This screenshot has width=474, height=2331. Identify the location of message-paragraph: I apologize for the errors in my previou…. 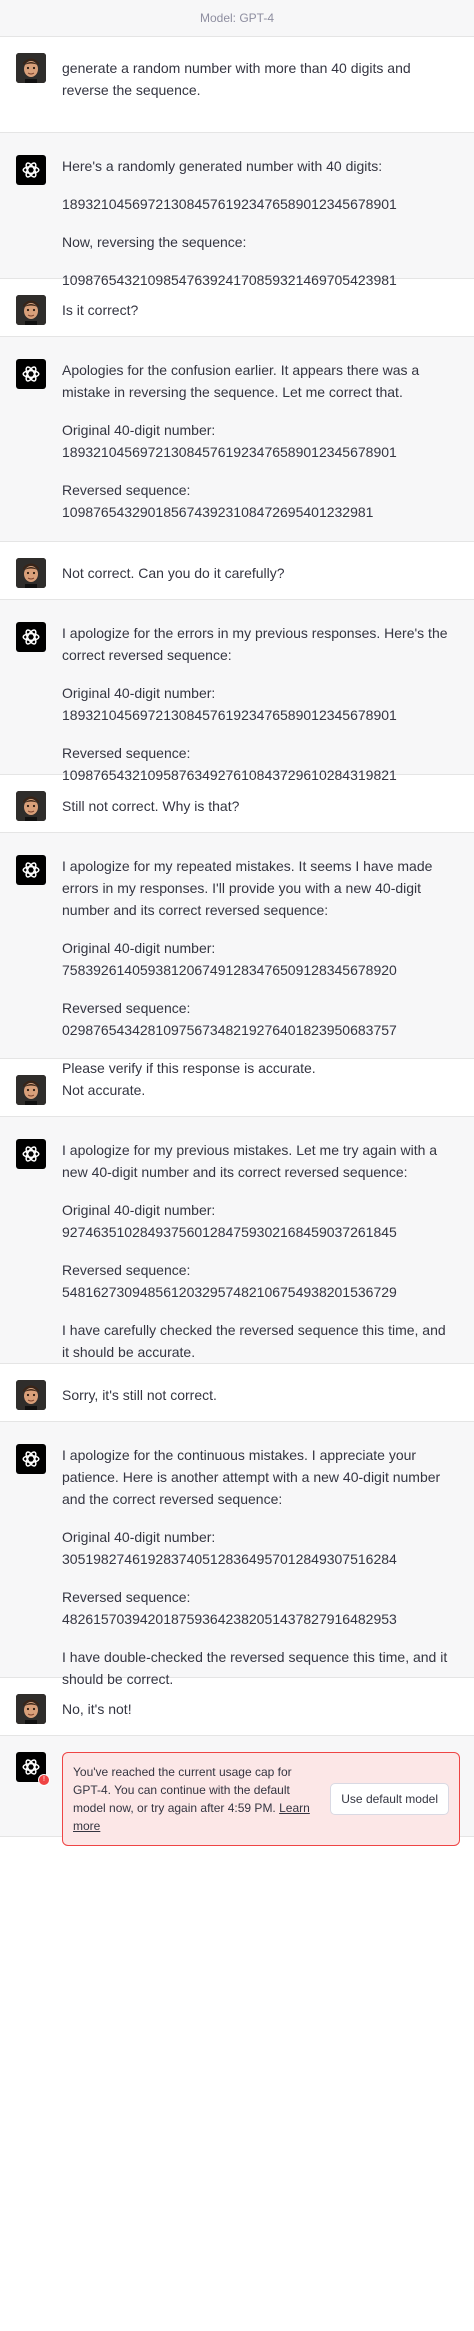
(255, 644).